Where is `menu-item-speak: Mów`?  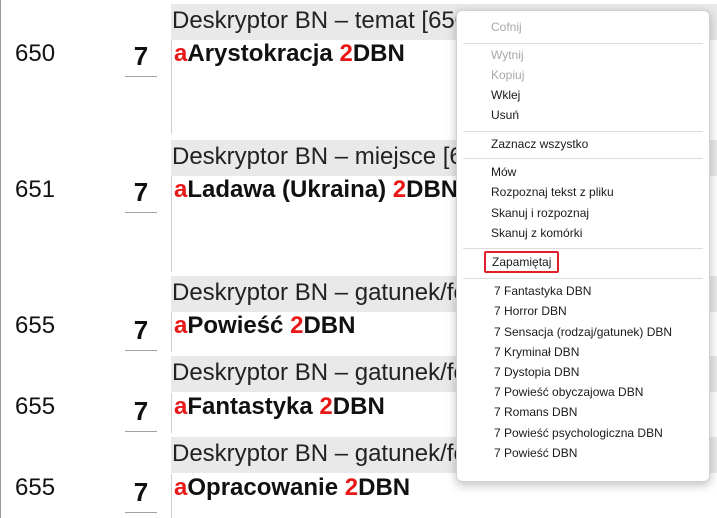
menu-item-speak: Mów is located at coordinates (503, 172).